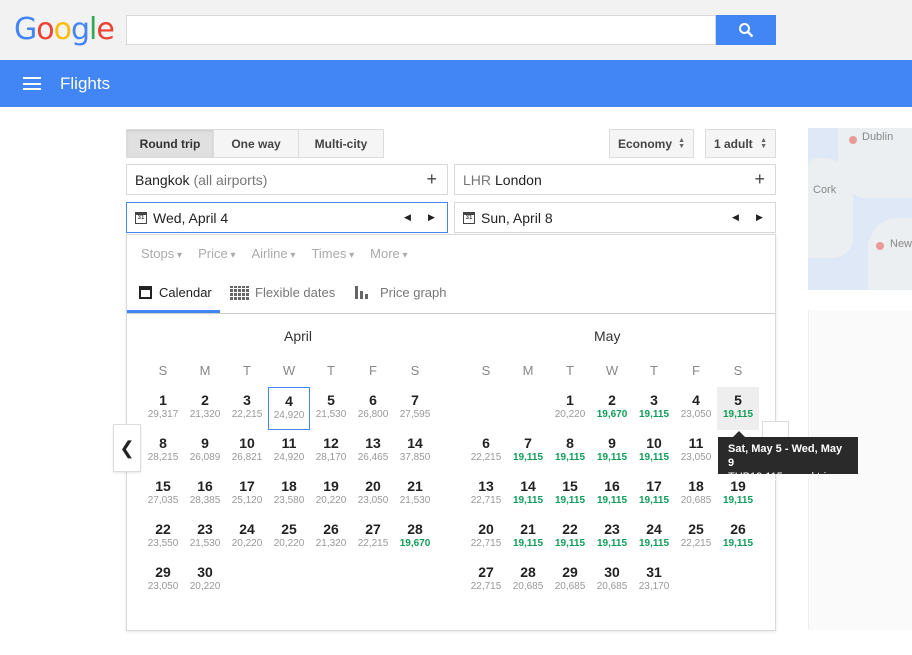 The height and width of the screenshot is (655, 912). Describe the element at coordinates (341, 143) in the screenshot. I see `multi-city-button: Multi-city` at that location.